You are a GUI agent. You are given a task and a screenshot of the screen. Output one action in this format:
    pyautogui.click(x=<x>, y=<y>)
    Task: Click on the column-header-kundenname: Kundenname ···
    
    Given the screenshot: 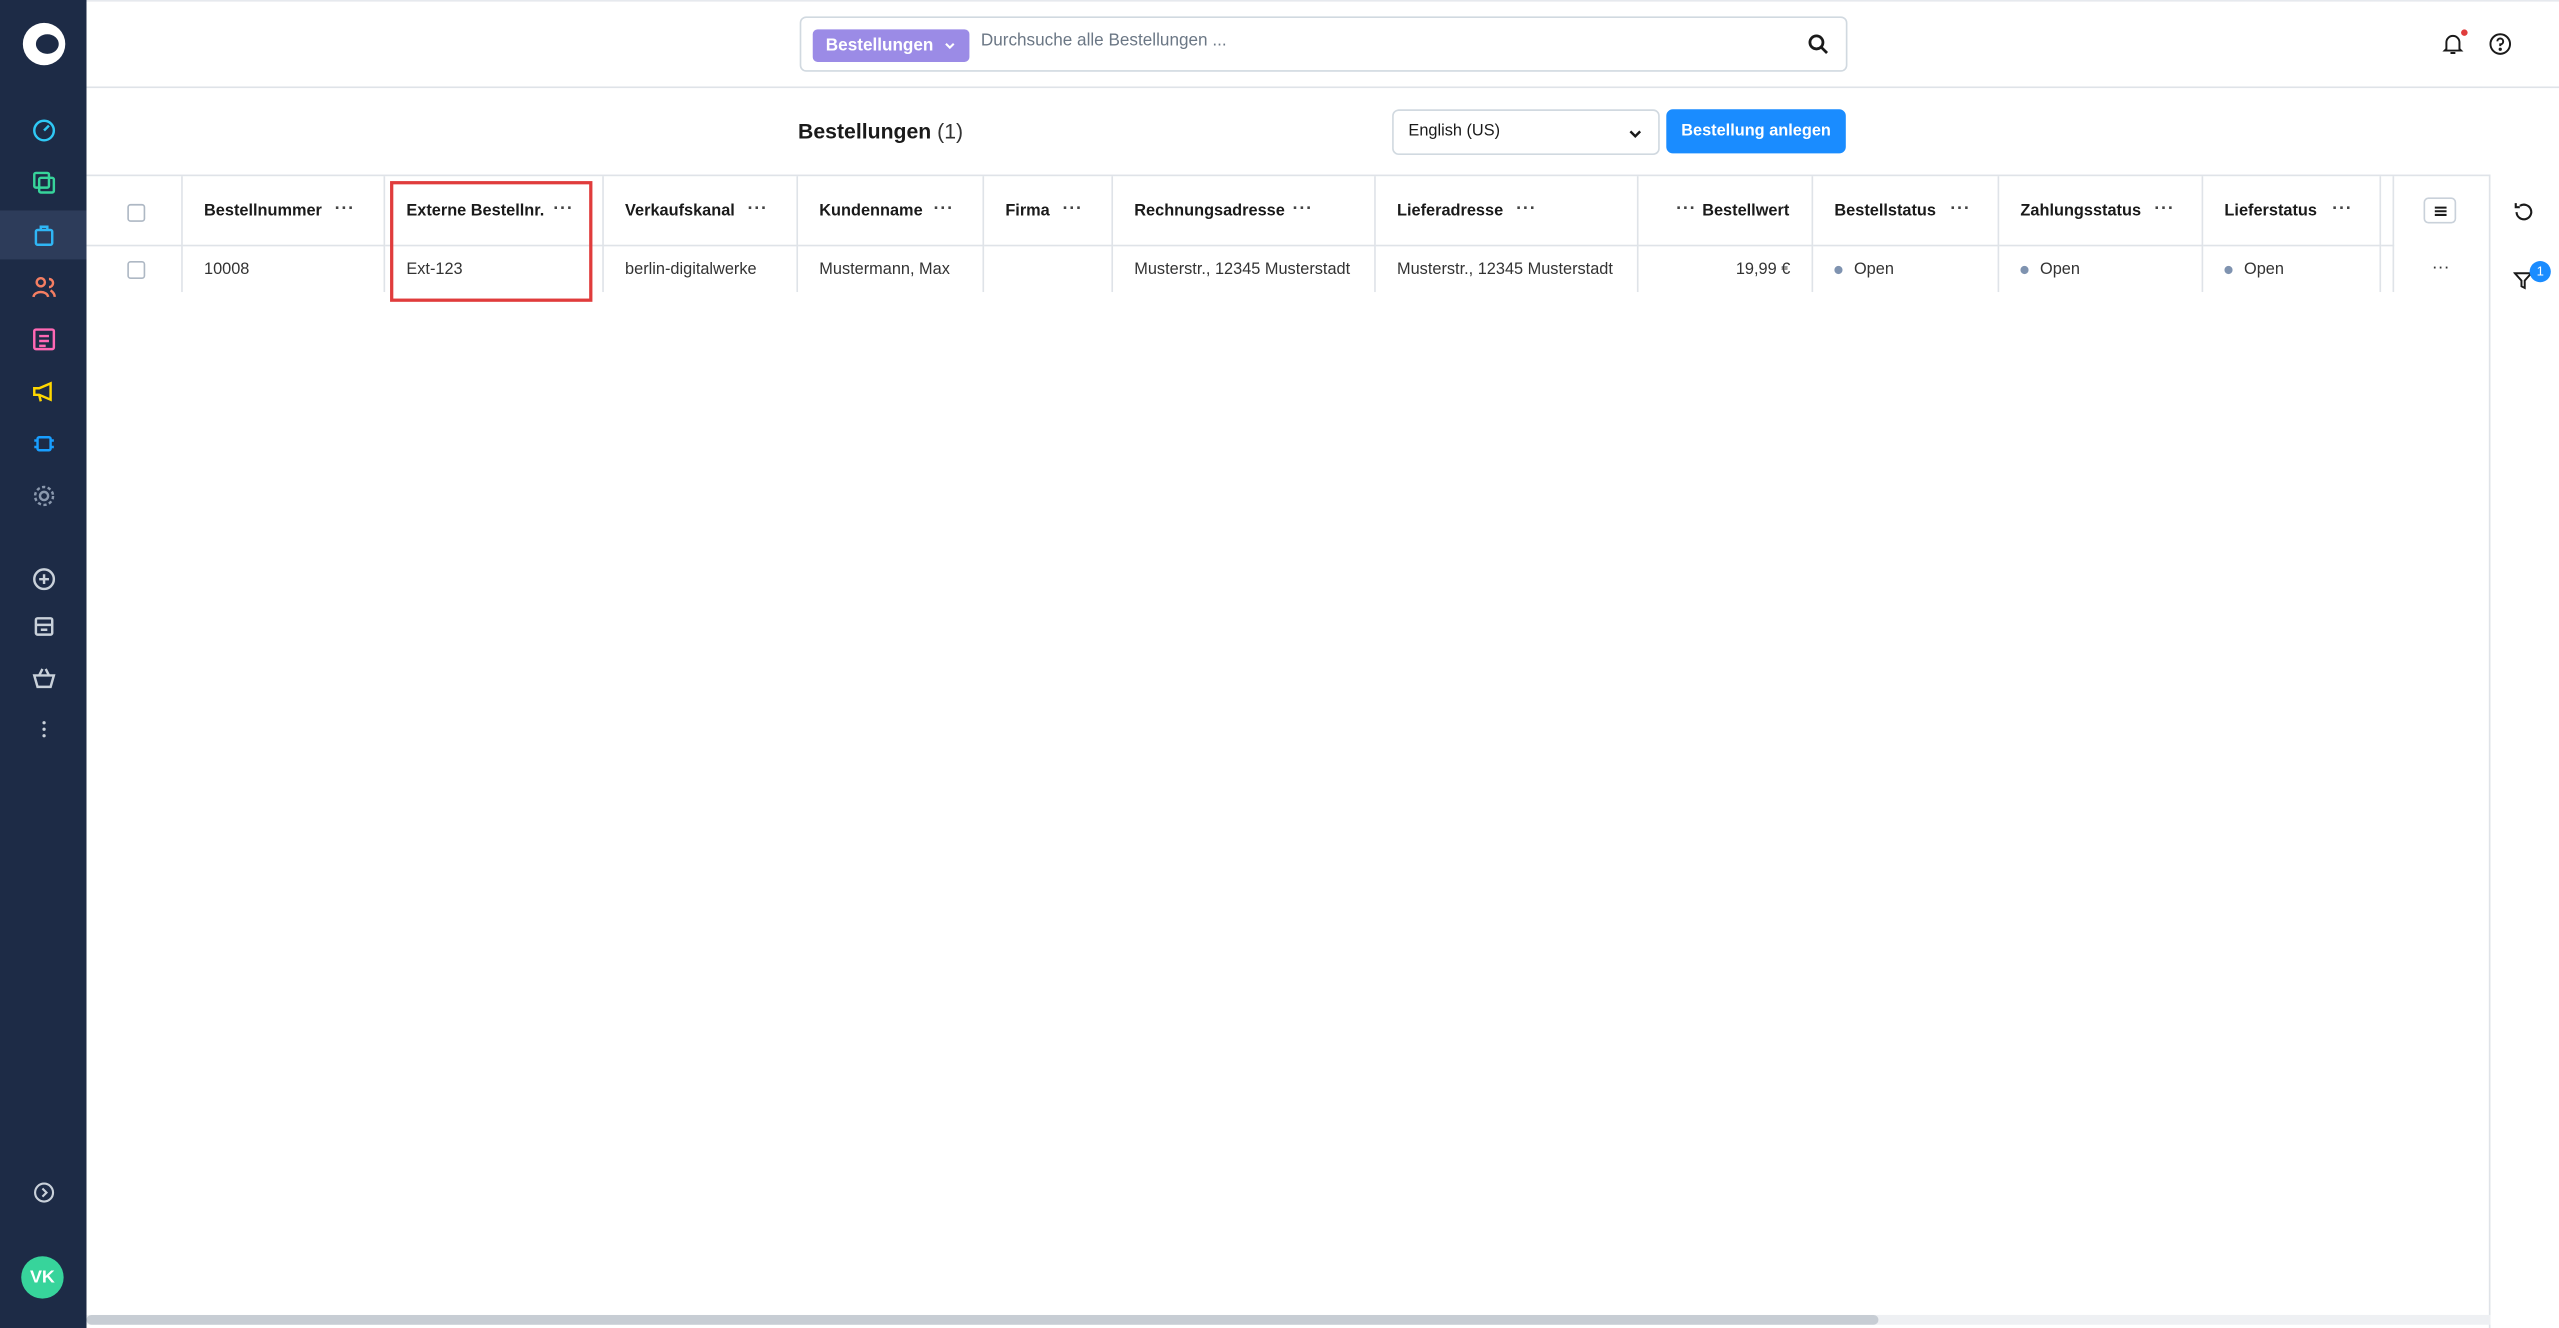 What is the action you would take?
    pyautogui.click(x=891, y=211)
    